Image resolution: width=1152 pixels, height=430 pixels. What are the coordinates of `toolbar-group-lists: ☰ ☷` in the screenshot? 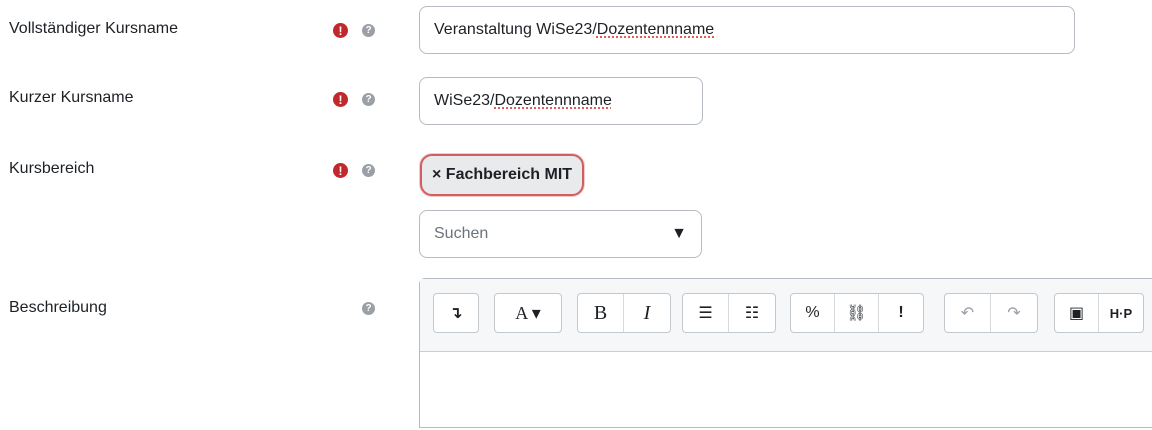 It's located at (729, 313).